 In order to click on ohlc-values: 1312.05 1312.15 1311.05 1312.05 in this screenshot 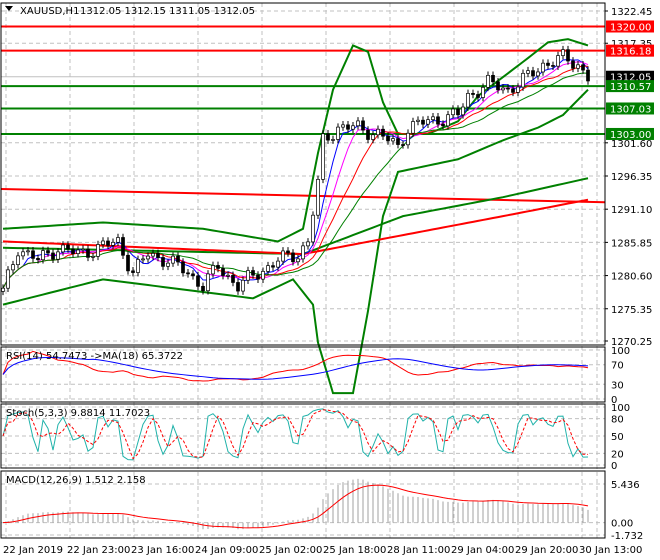, I will do `click(167, 11)`.